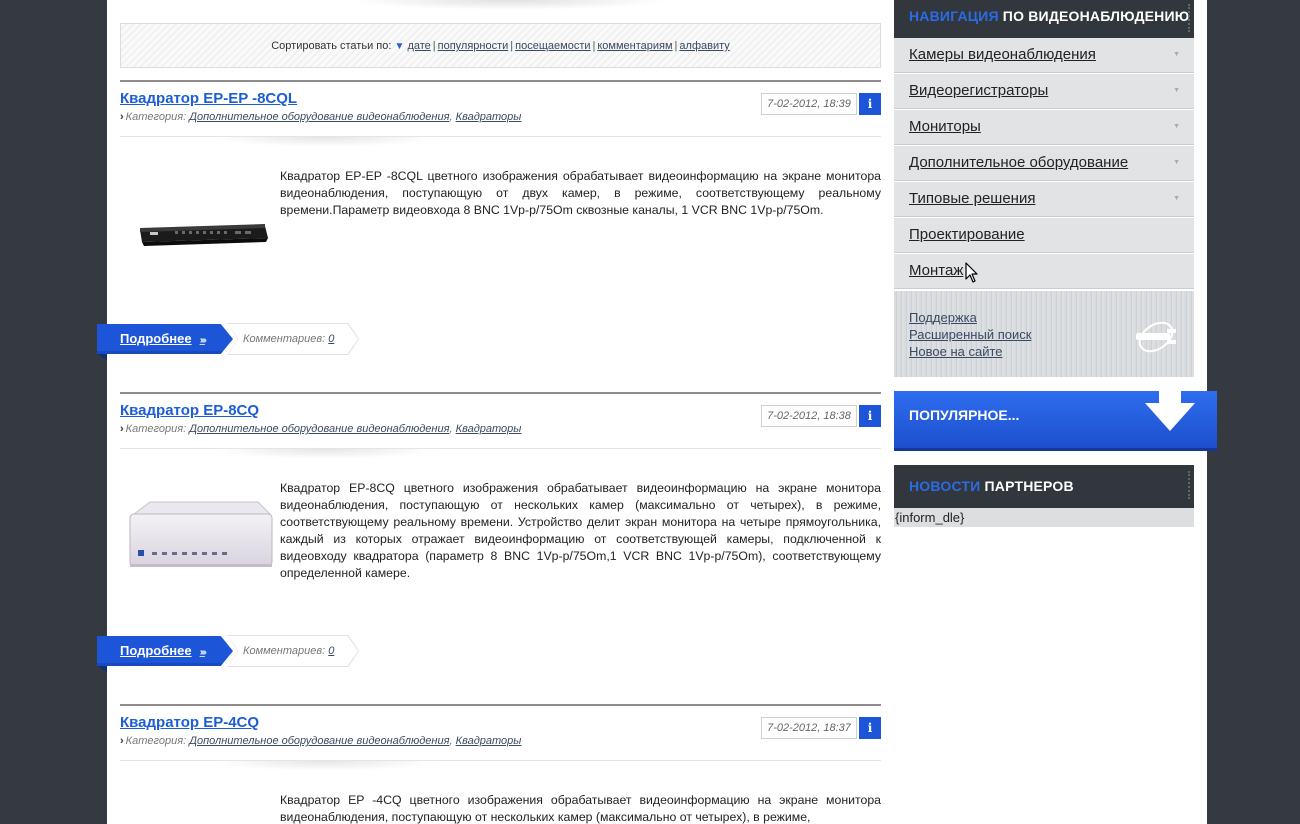 This screenshot has width=1300, height=824. I want to click on top-shadow, so click(510, 5).